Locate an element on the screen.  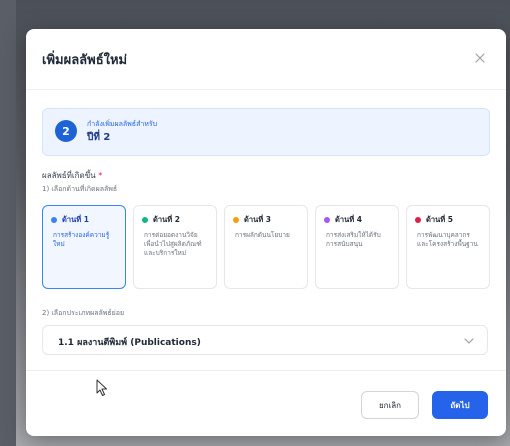
close-button is located at coordinates (480, 58).